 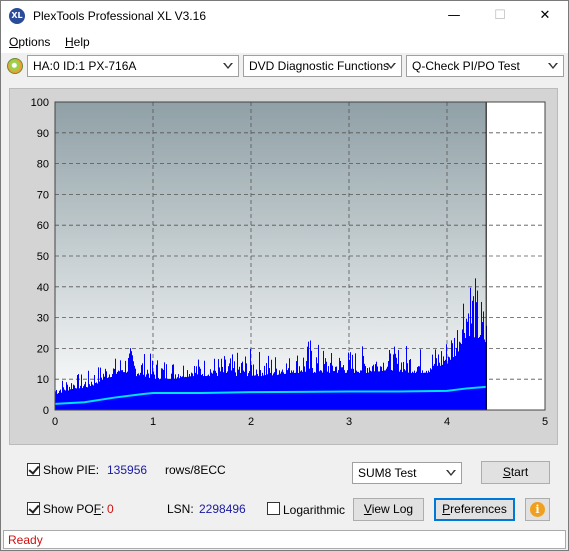 I want to click on logarithmic-checkbox, so click(x=273, y=508).